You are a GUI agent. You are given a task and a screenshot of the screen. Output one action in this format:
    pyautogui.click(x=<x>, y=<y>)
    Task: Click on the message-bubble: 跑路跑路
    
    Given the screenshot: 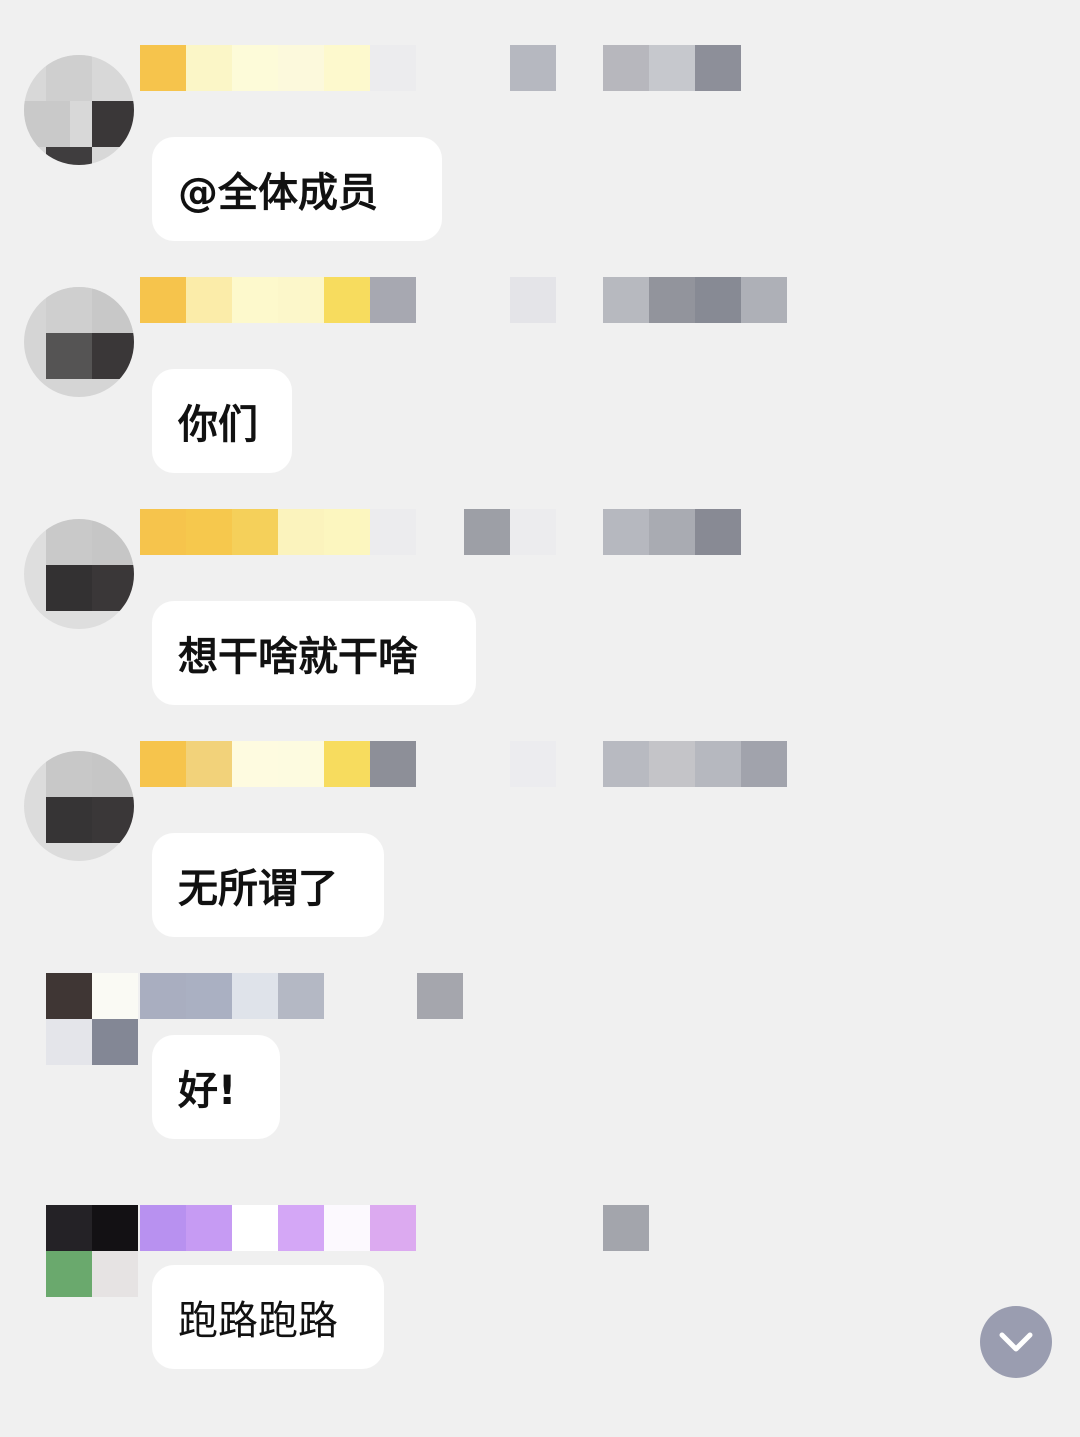 What is the action you would take?
    pyautogui.click(x=268, y=1317)
    